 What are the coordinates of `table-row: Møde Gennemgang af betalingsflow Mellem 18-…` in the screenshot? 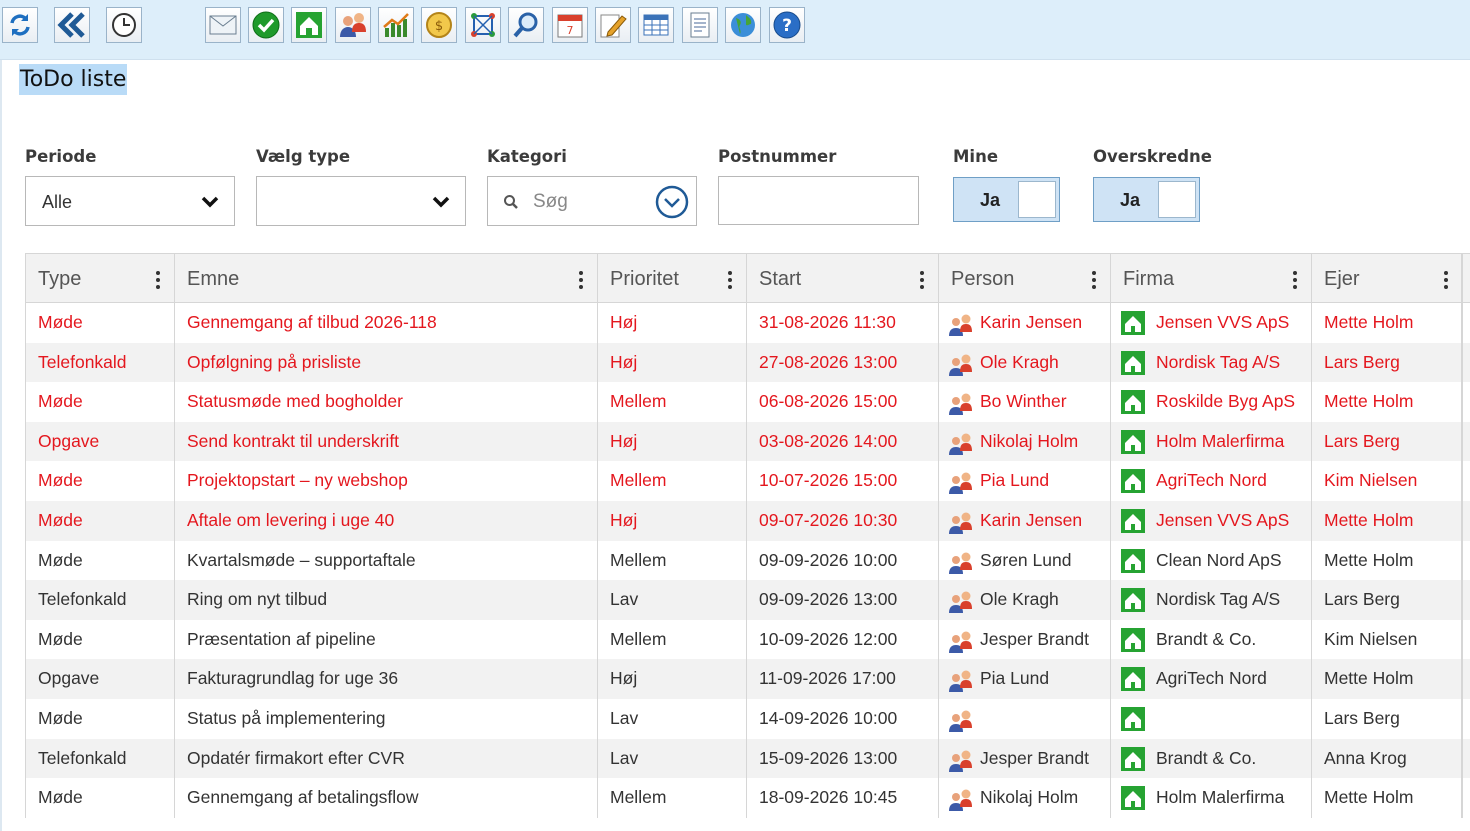 It's located at (748, 798).